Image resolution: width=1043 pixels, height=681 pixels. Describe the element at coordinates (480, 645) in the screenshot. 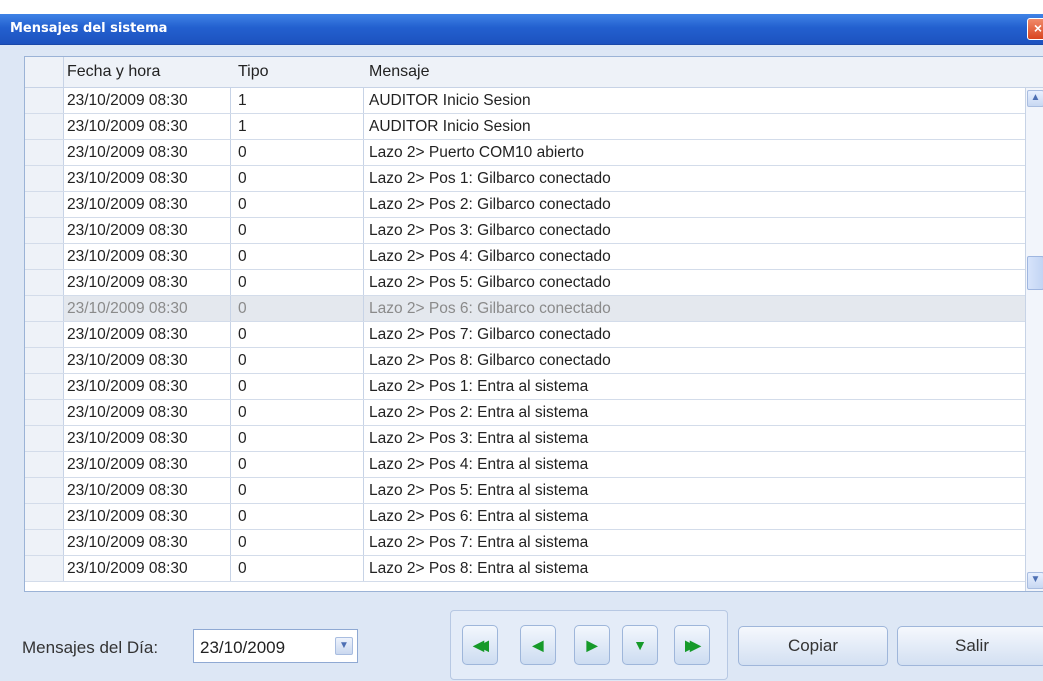

I see `first-page-button: ◀◀` at that location.